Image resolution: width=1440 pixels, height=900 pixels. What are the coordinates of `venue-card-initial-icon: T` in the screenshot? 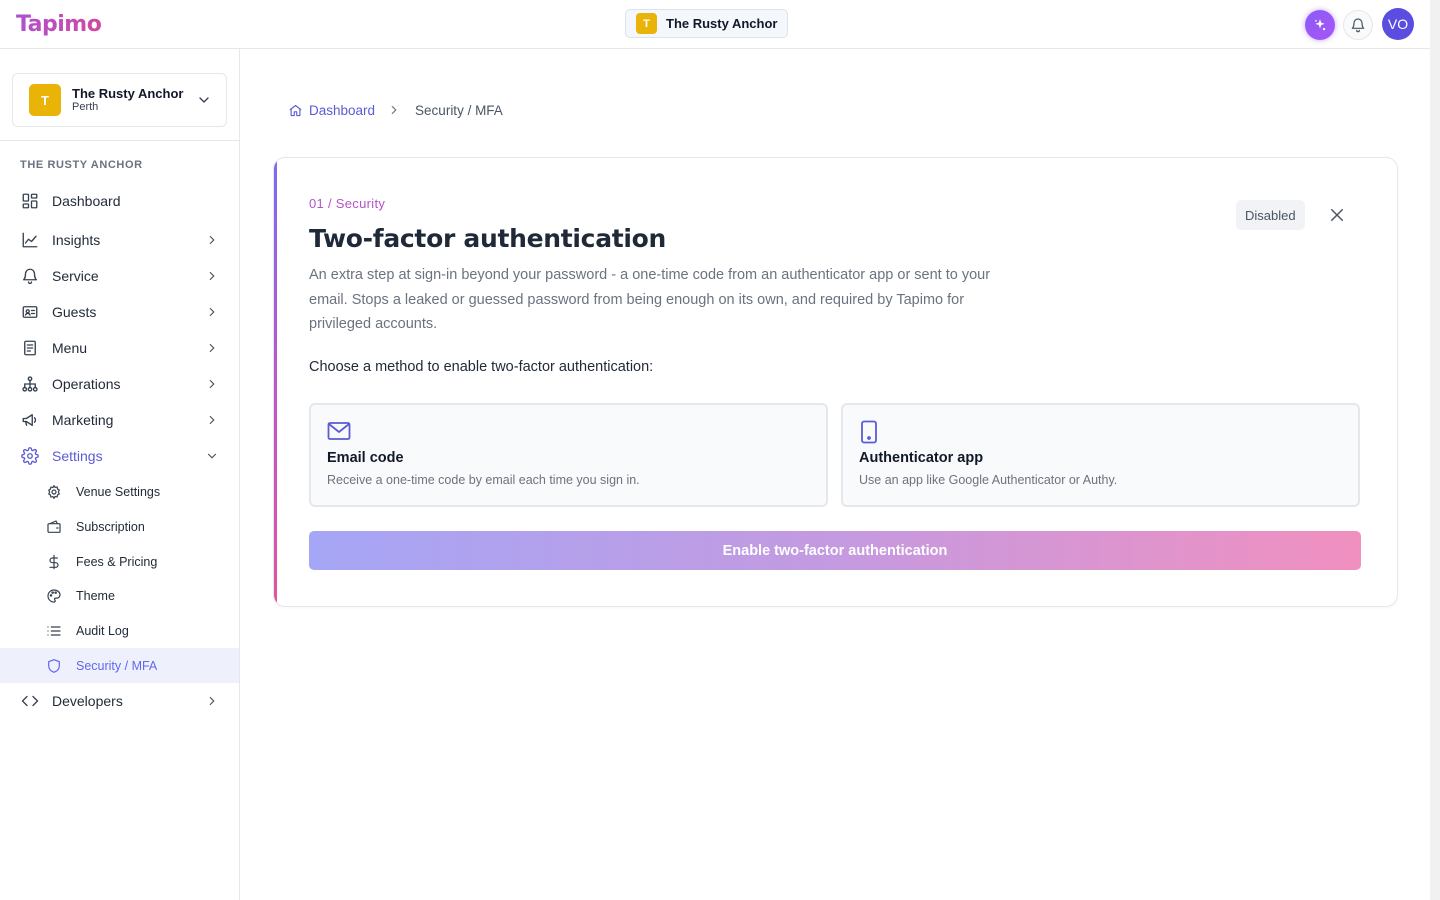 It's located at (45, 100).